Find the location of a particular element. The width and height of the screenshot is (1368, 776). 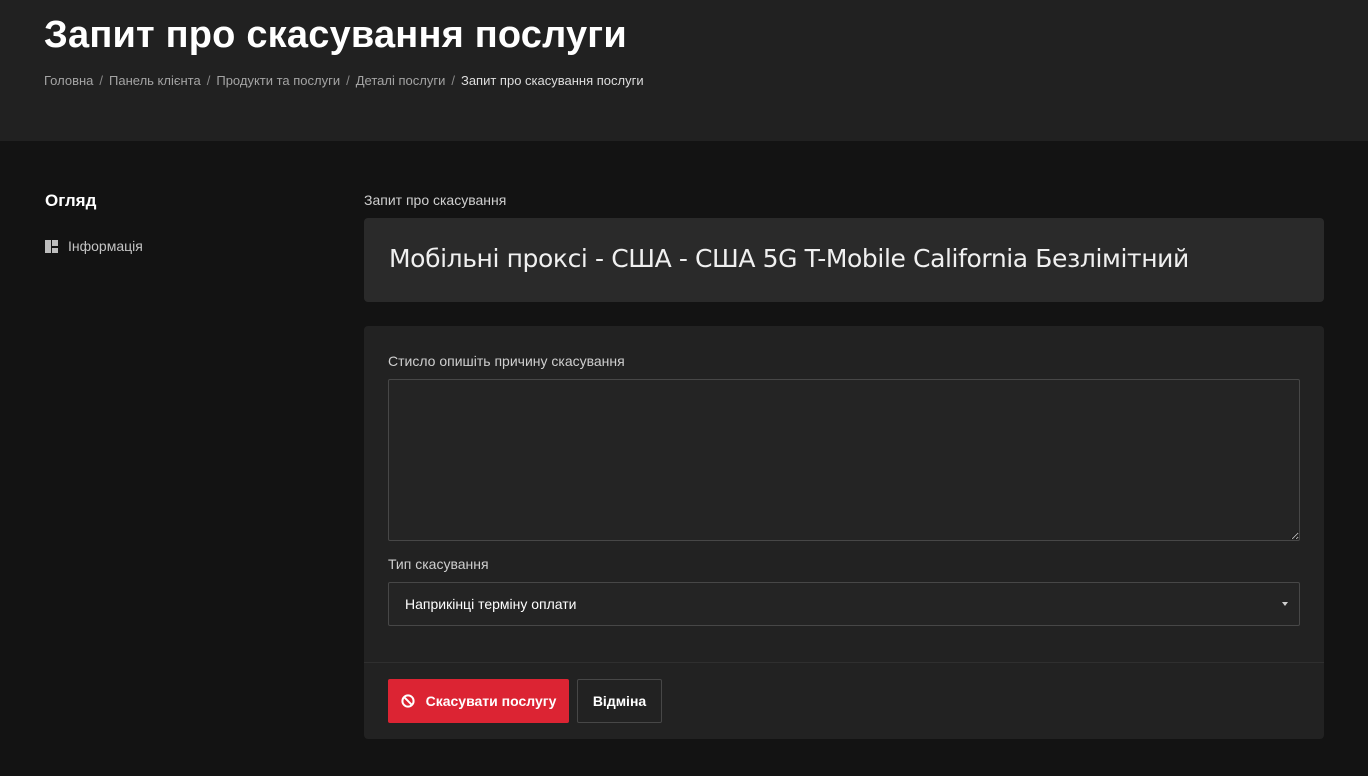

breadcrumb-products-services: Продукти та послуги is located at coordinates (278, 80).